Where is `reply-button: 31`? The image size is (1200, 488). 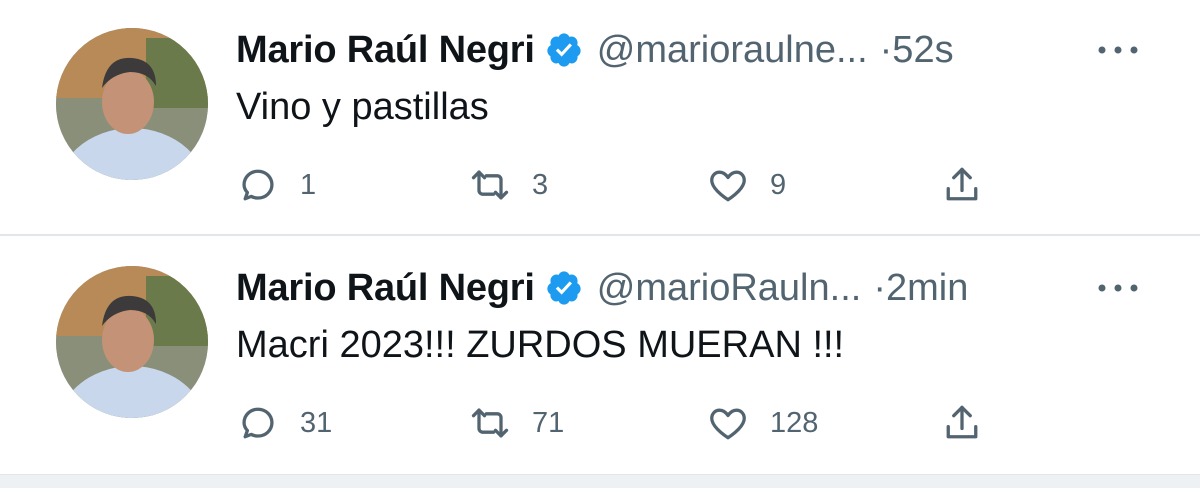
reply-button: 31 is located at coordinates (284, 423).